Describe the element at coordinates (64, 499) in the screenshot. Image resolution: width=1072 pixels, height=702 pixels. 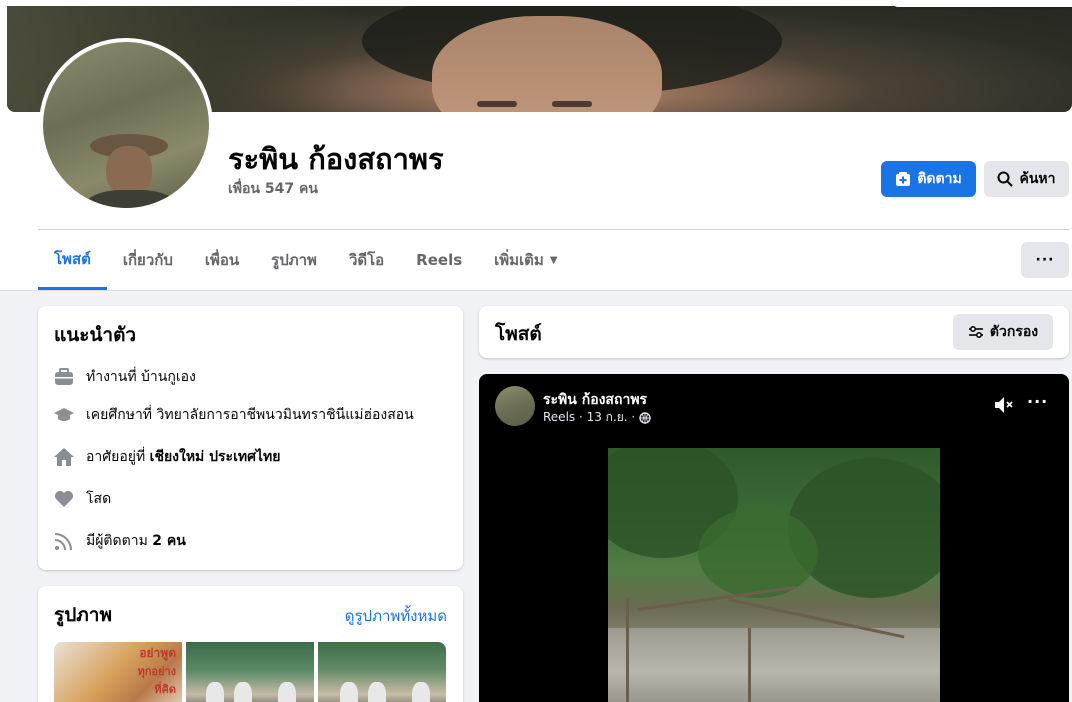
I see `heart-icon` at that location.